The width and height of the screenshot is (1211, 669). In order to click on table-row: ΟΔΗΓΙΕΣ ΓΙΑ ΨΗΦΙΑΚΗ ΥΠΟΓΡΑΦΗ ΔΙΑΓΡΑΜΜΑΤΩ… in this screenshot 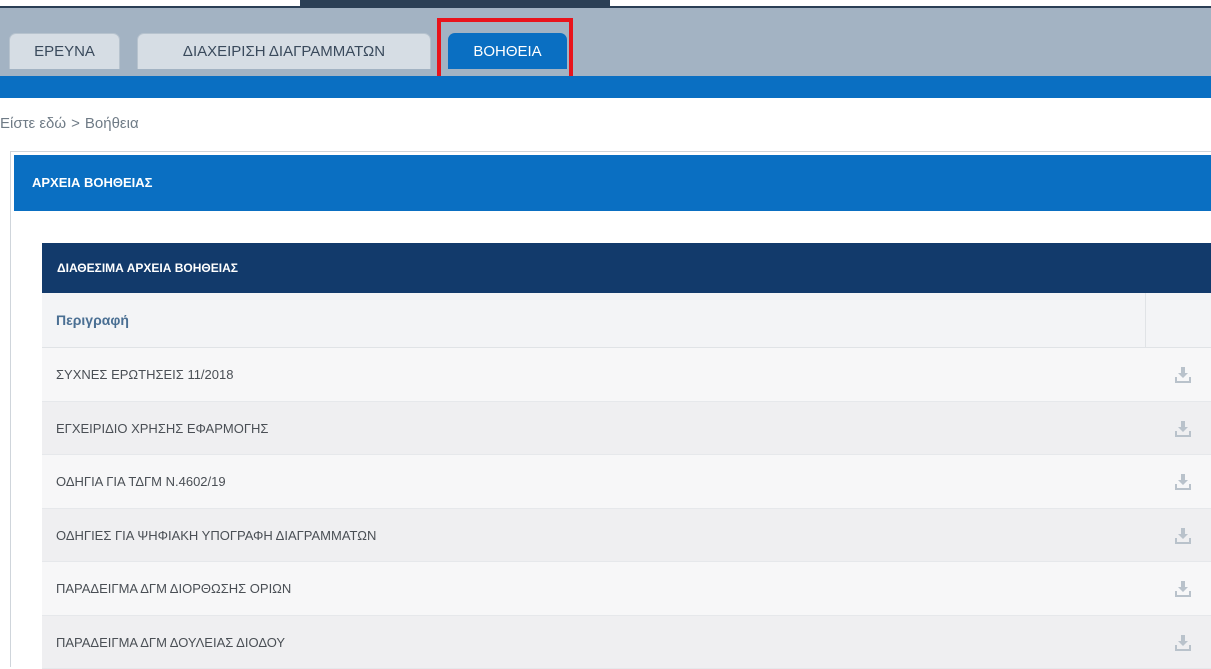, I will do `click(626, 536)`.